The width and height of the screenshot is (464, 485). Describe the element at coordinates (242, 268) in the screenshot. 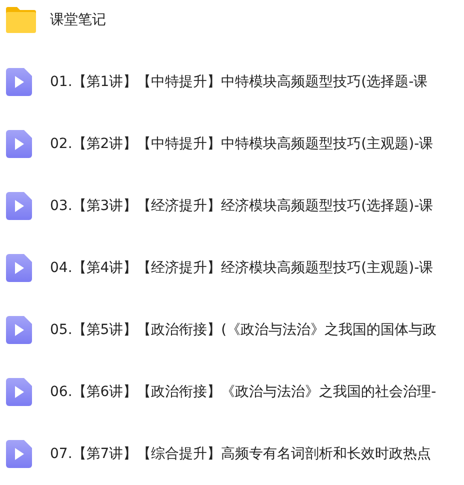

I see `file-name: 04.【第4讲】【经济提升】经济模块高频题型技巧(主观题)-课` at that location.